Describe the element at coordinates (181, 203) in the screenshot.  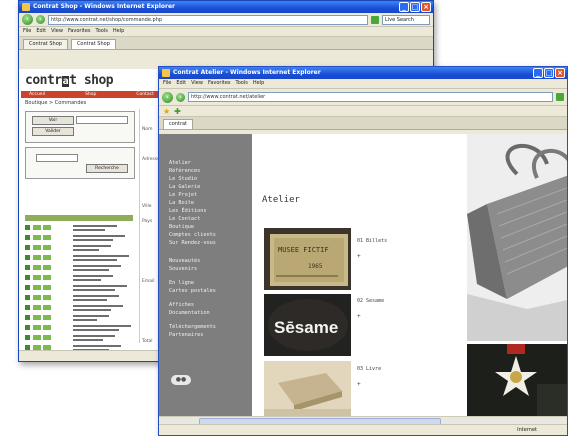
I see `sidebar-nav-item: La Boite` at that location.